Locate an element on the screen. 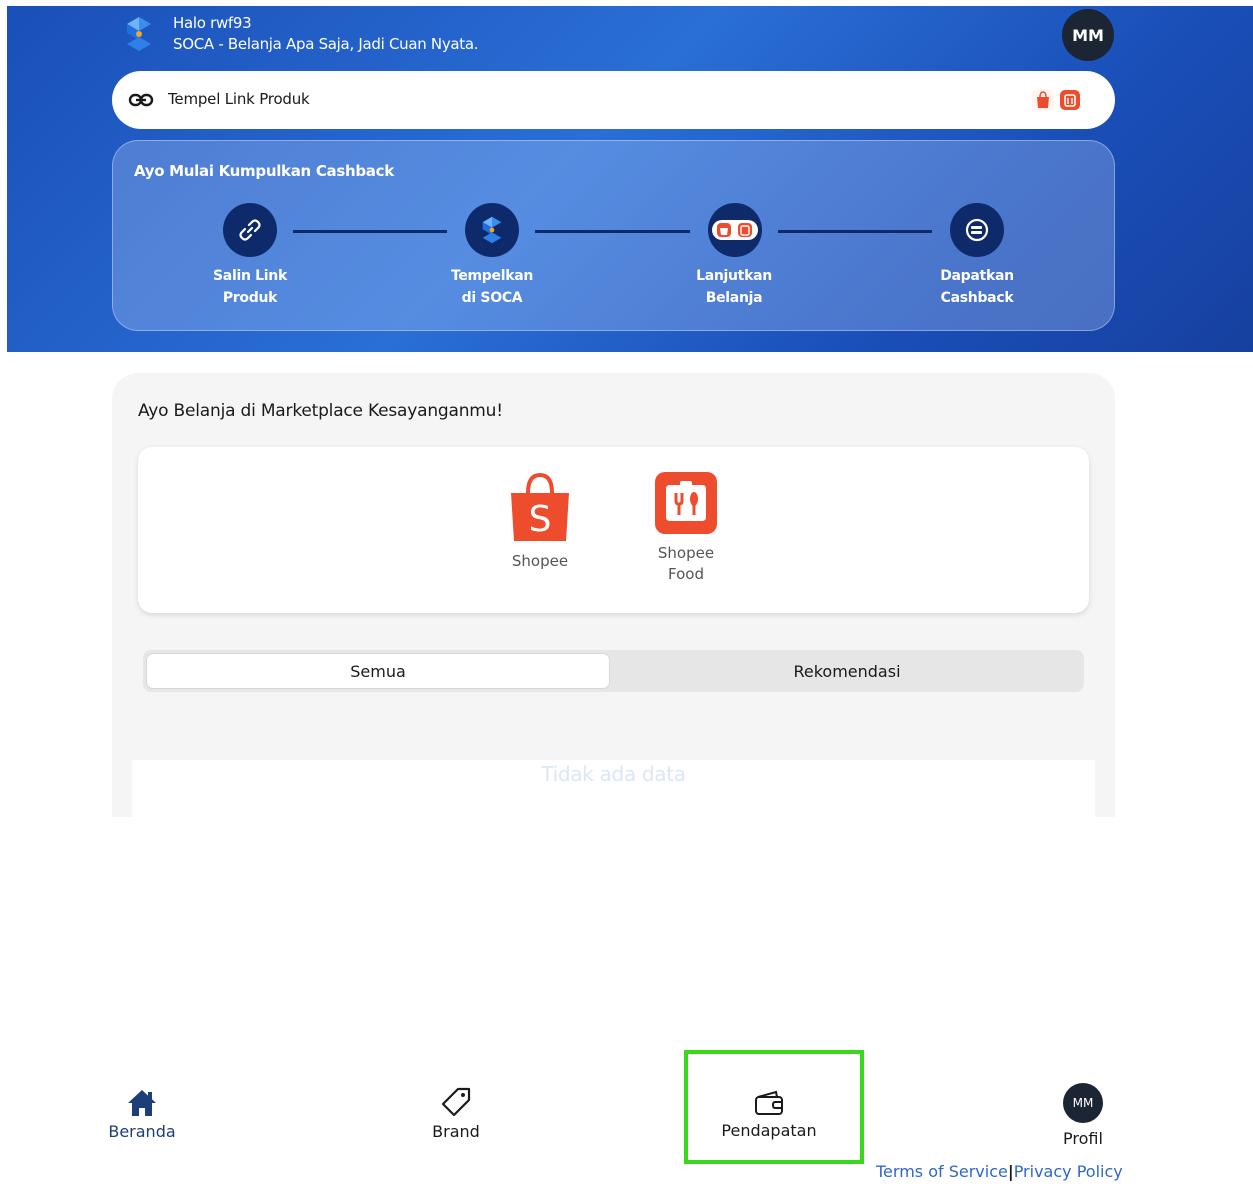 This screenshot has width=1253, height=1189. shopee-bag-icon: S is located at coordinates (540, 506).